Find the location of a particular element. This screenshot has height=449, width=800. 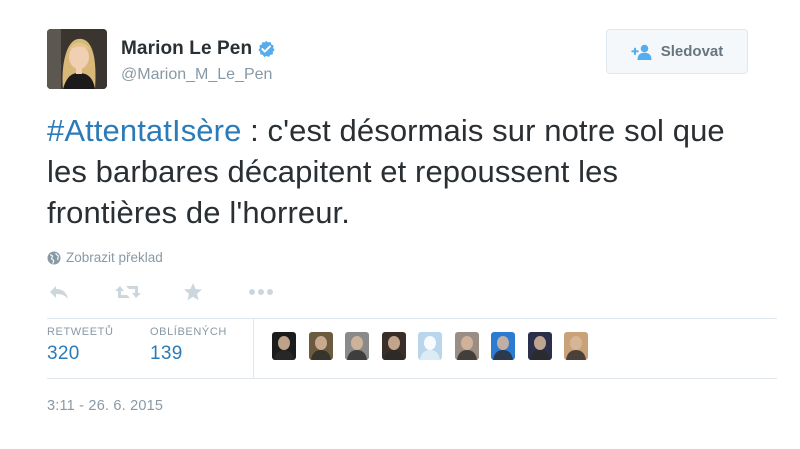

more-button is located at coordinates (261, 292).